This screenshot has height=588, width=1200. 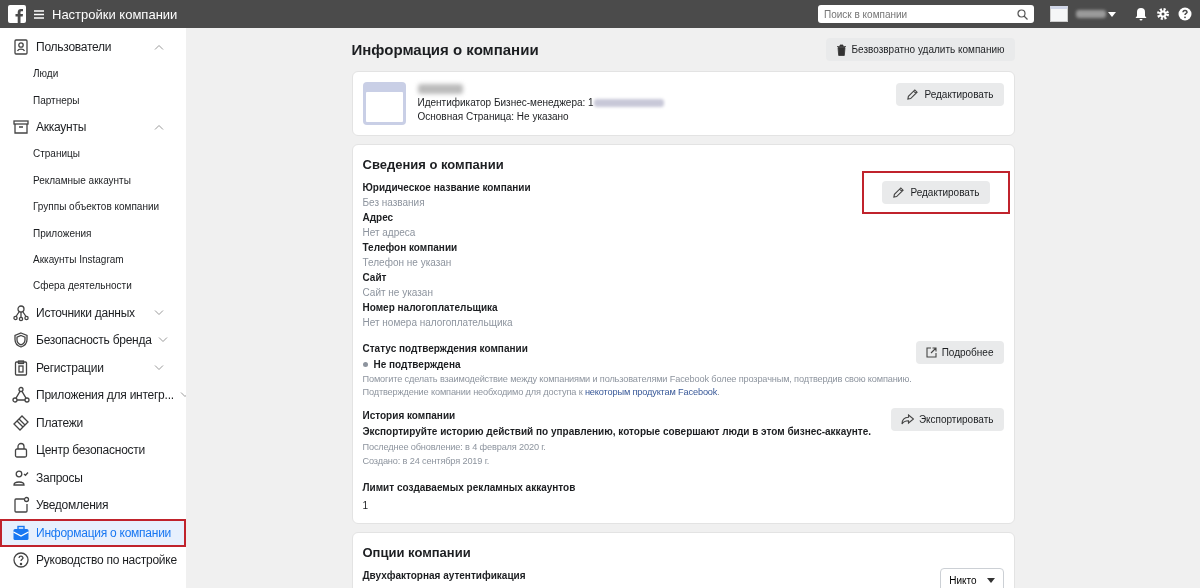 What do you see at coordinates (445, 349) in the screenshot?
I see `field-label: Статус подтверждения компании` at bounding box center [445, 349].